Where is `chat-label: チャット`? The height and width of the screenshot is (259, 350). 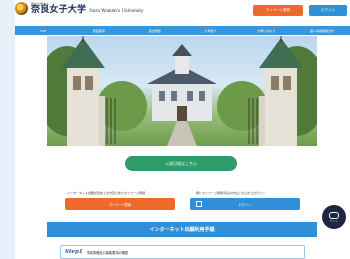 chat-label: チャット is located at coordinates (334, 221).